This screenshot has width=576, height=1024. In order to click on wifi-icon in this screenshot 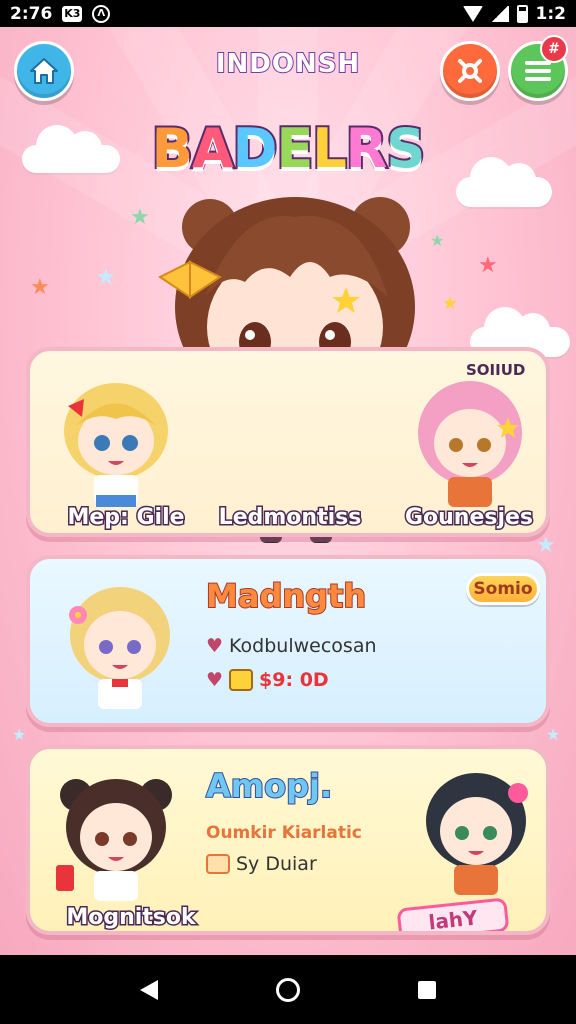, I will do `click(472, 13)`.